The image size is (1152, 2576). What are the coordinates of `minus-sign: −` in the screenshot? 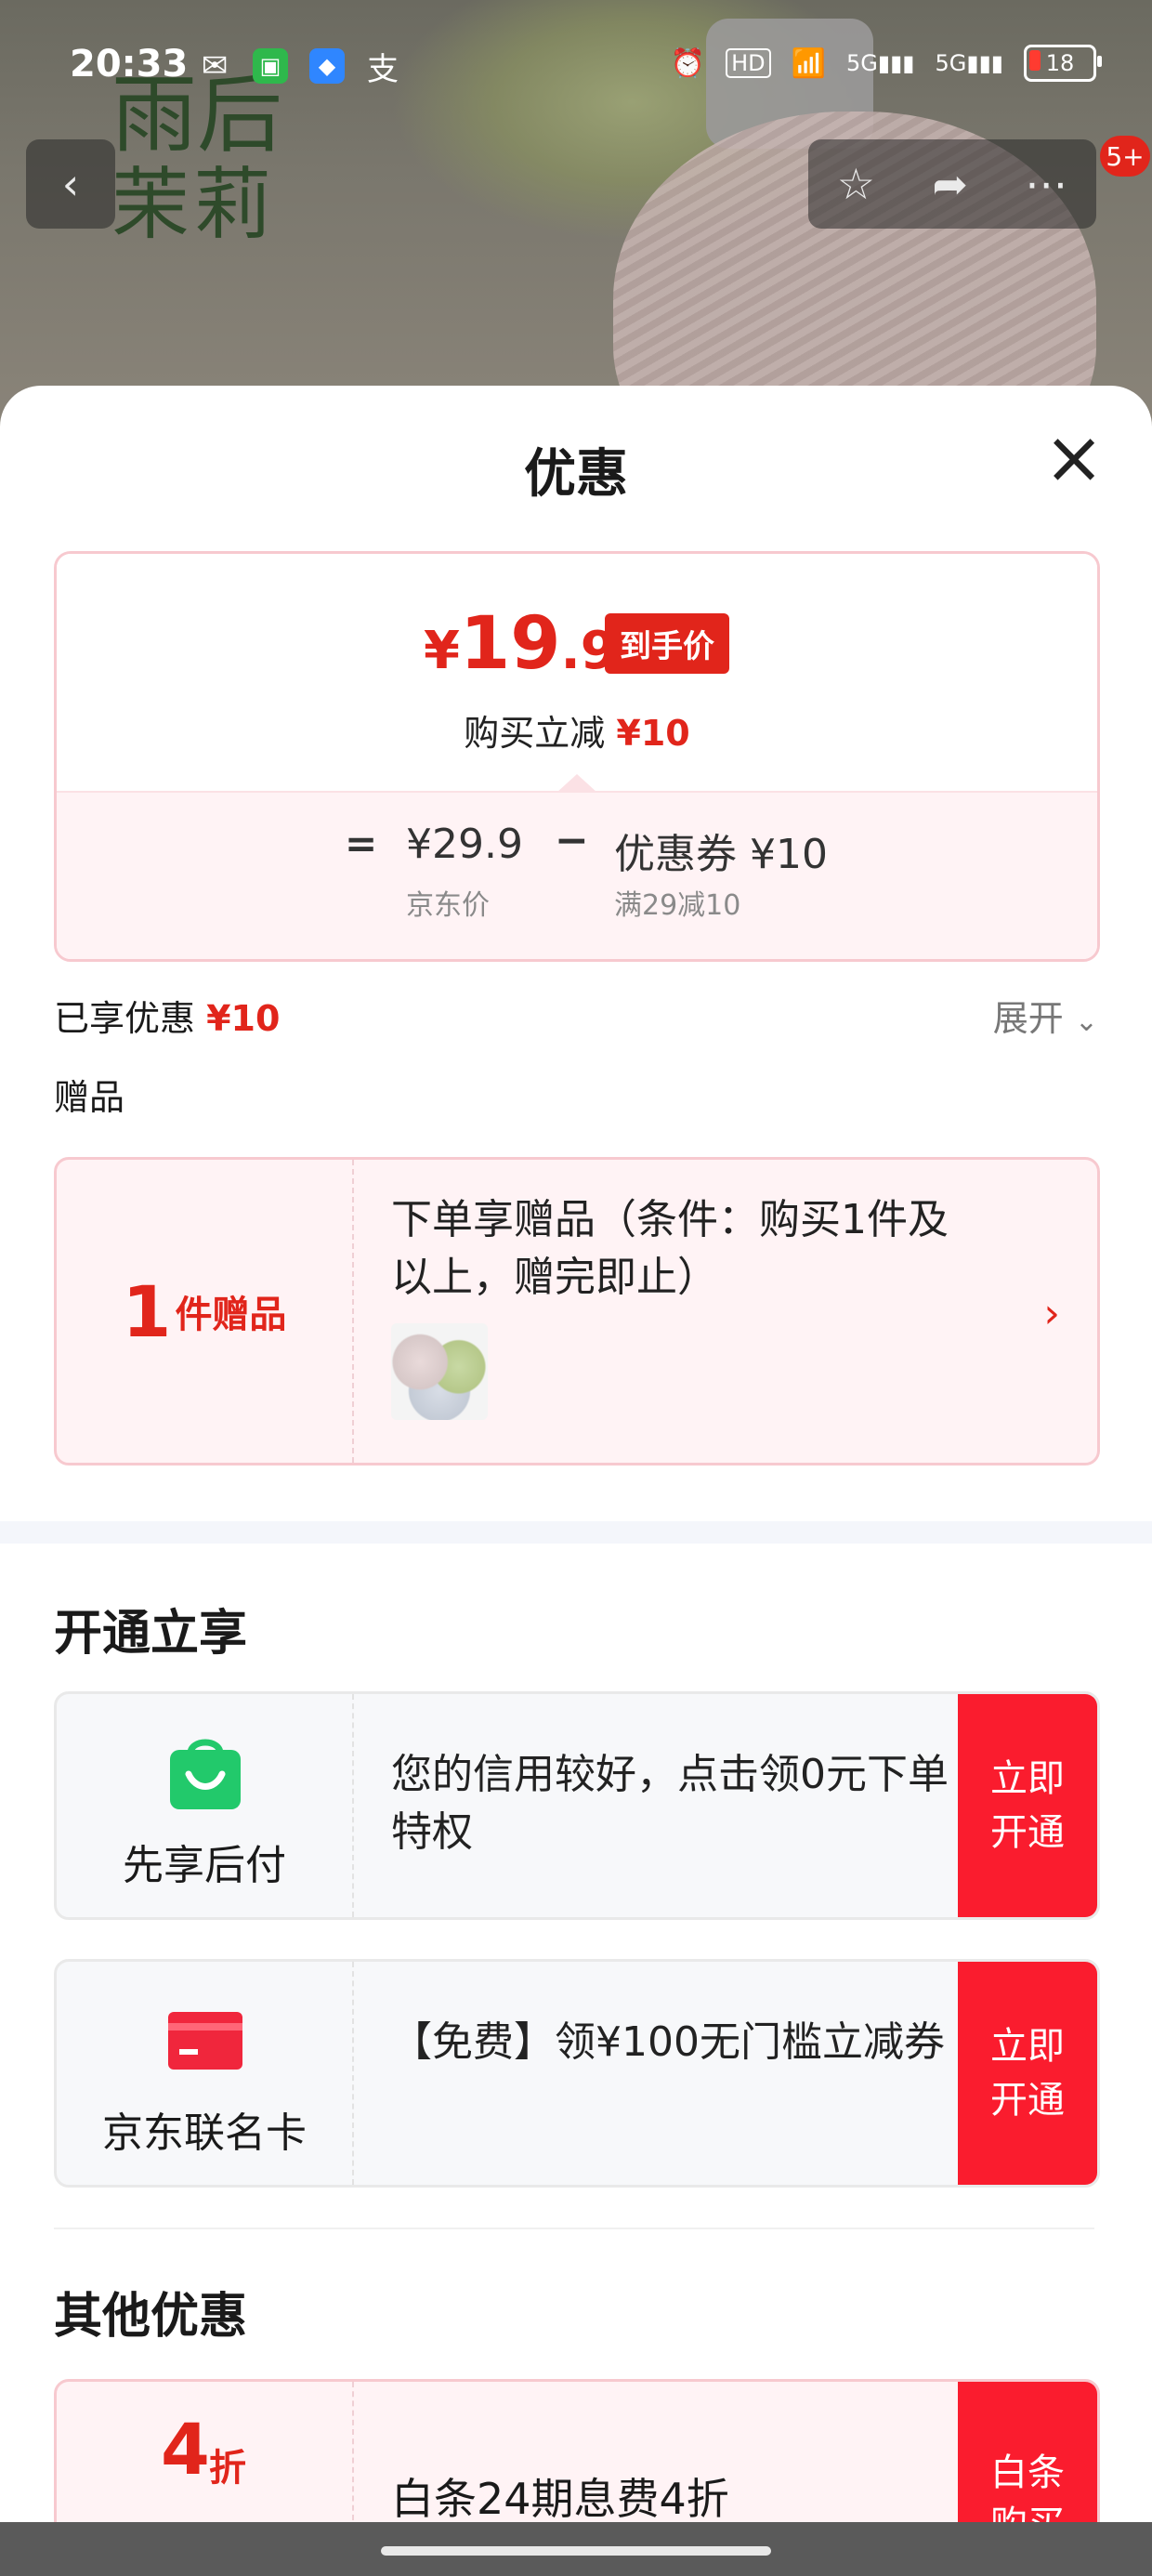 It's located at (572, 840).